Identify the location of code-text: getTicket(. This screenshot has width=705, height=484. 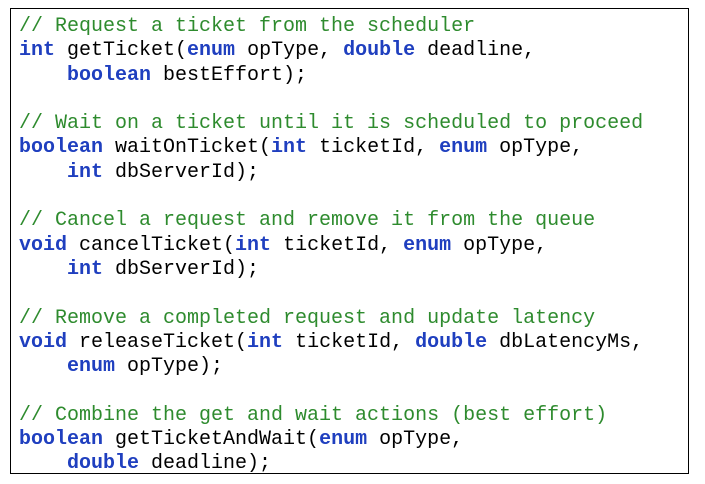
(121, 51).